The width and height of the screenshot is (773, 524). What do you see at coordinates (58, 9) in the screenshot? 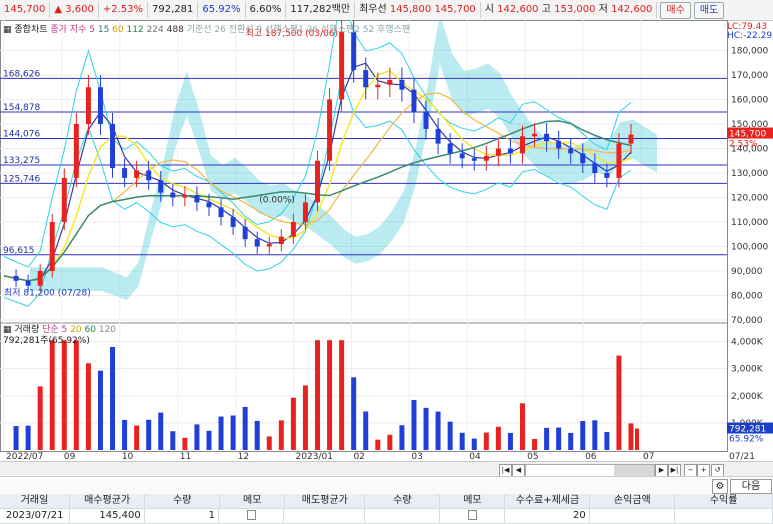
I see `up-arrow-icon: ▲` at bounding box center [58, 9].